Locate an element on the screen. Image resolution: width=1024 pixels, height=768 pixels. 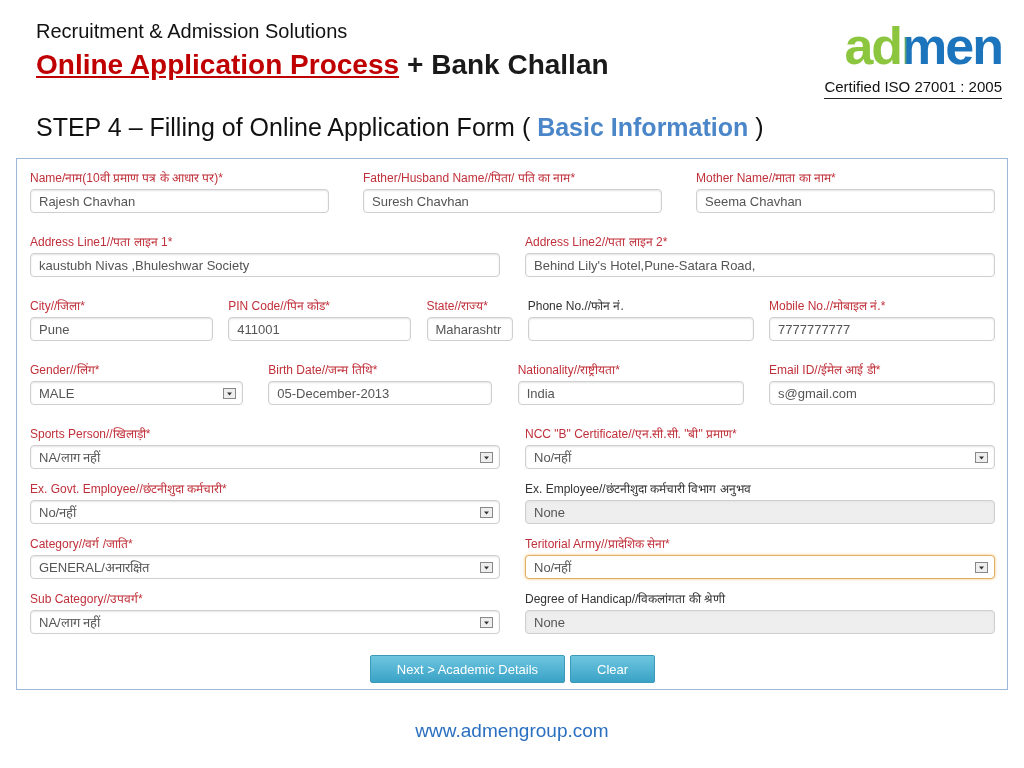
field-label: Degree of Handicap//विकलांगता की श्रेणी is located at coordinates (626, 599).